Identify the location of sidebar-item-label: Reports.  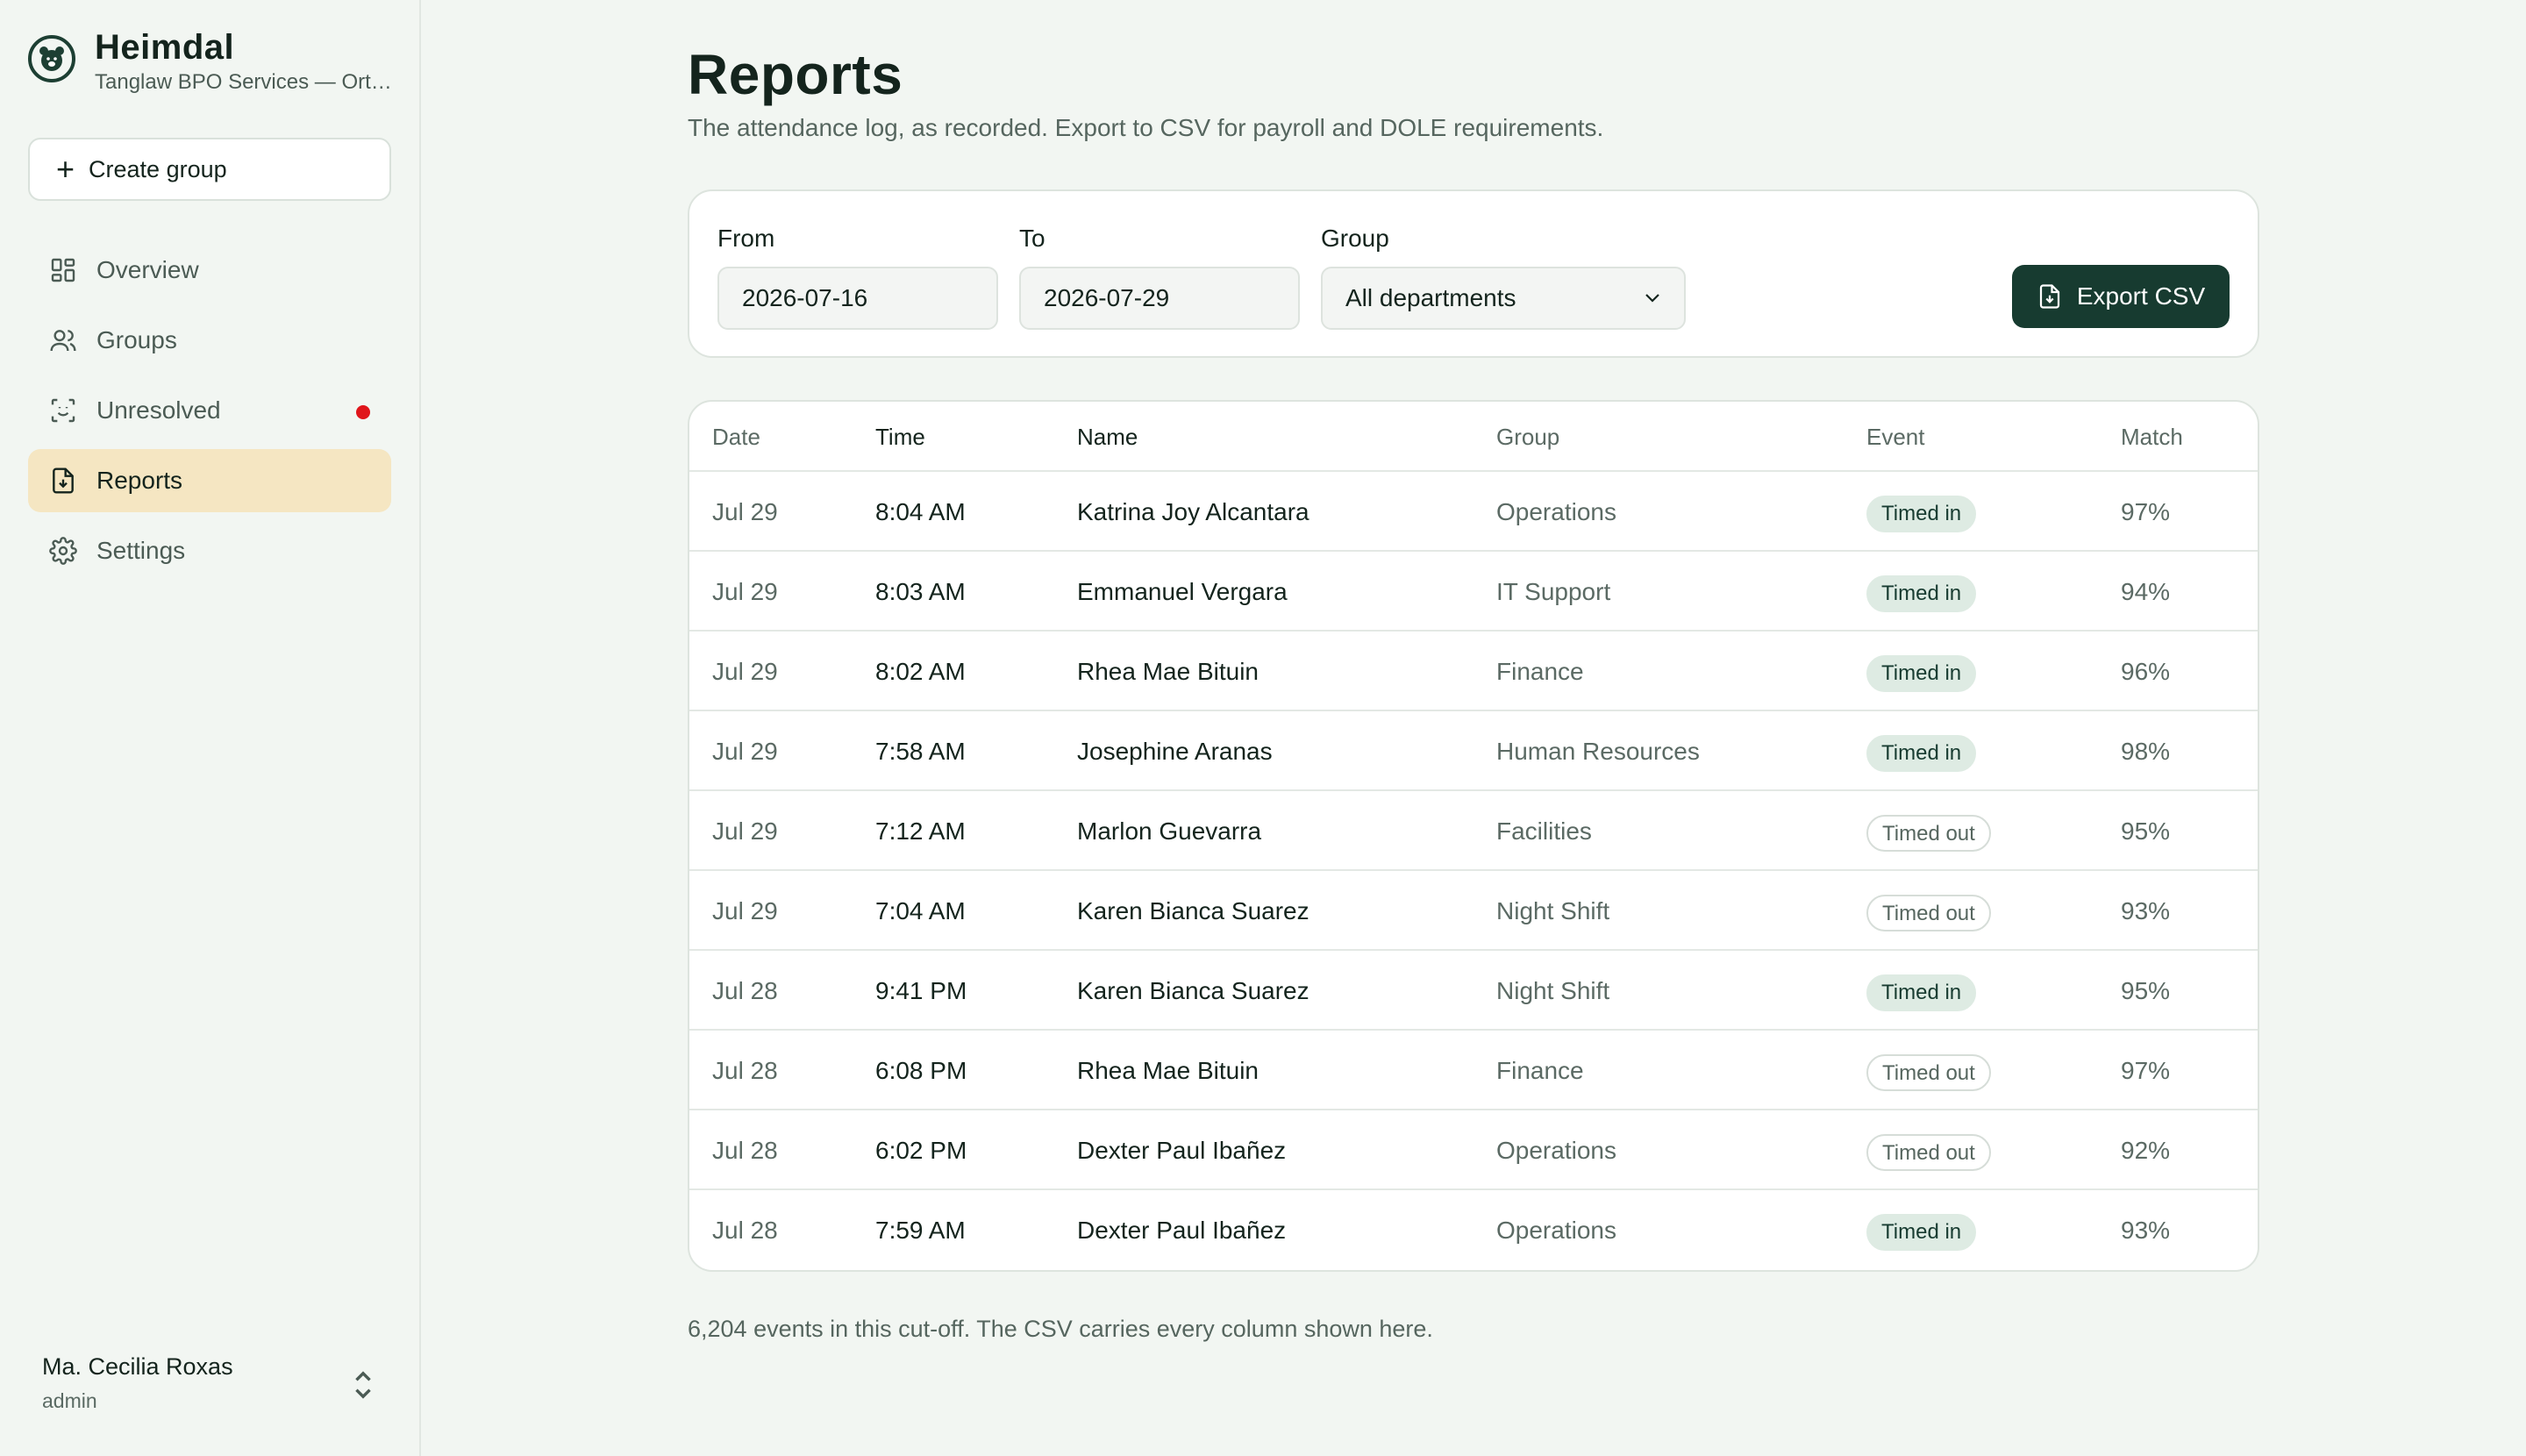
(139, 480).